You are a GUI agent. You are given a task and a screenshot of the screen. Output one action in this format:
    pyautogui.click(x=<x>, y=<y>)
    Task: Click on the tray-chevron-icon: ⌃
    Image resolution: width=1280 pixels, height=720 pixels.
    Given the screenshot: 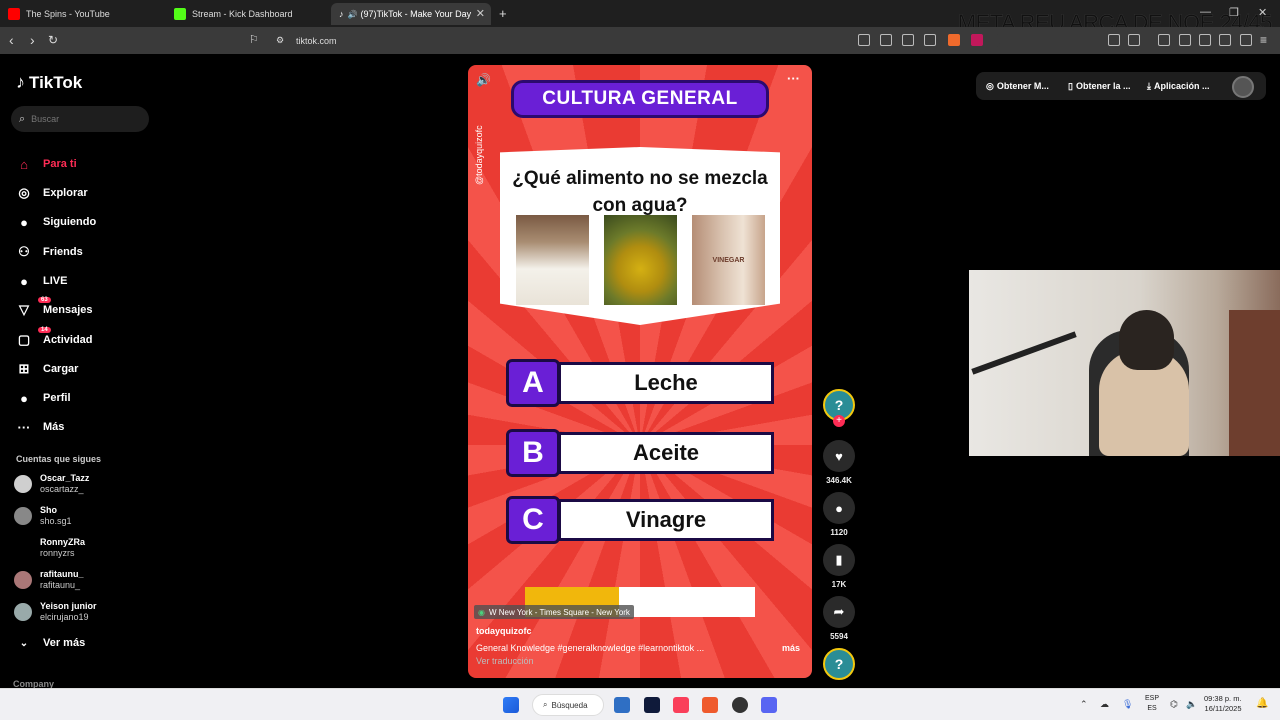 What is the action you would take?
    pyautogui.click(x=1084, y=704)
    